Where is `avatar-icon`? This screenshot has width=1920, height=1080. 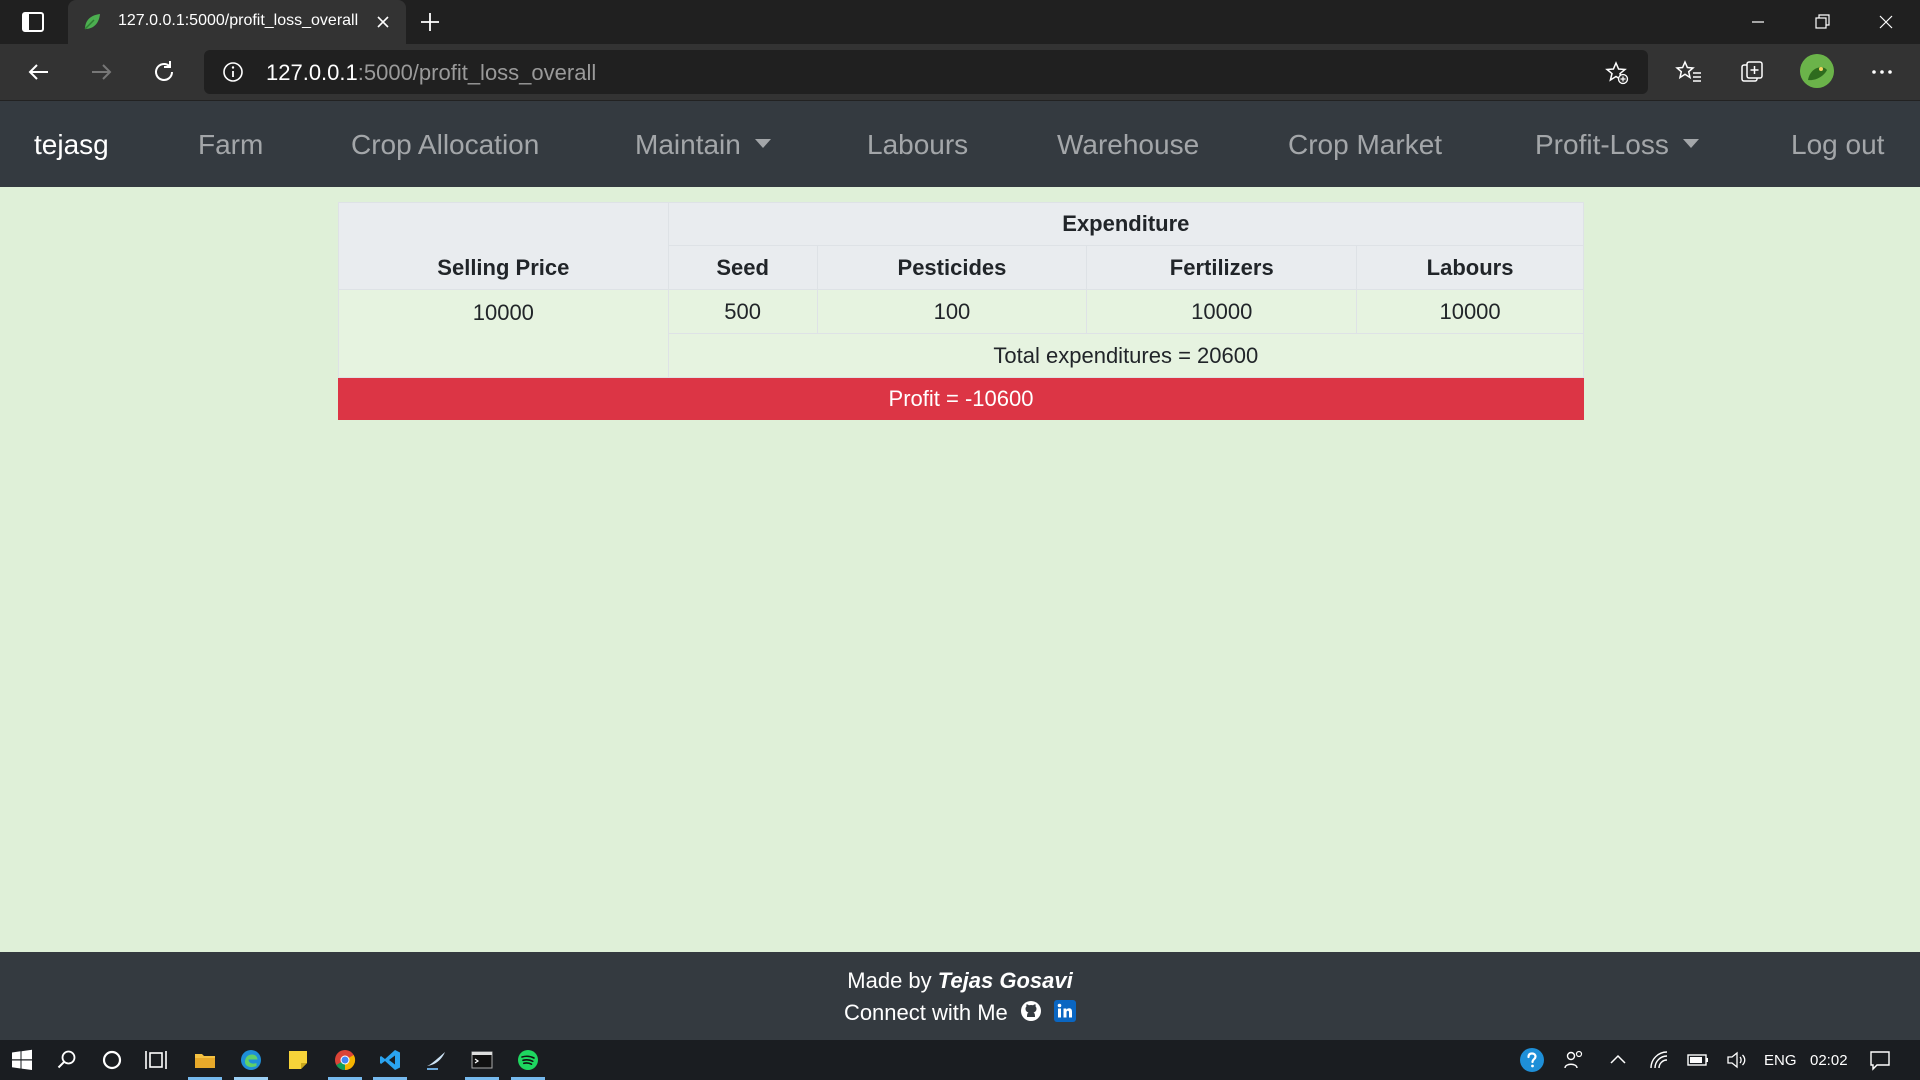
avatar-icon is located at coordinates (1817, 71).